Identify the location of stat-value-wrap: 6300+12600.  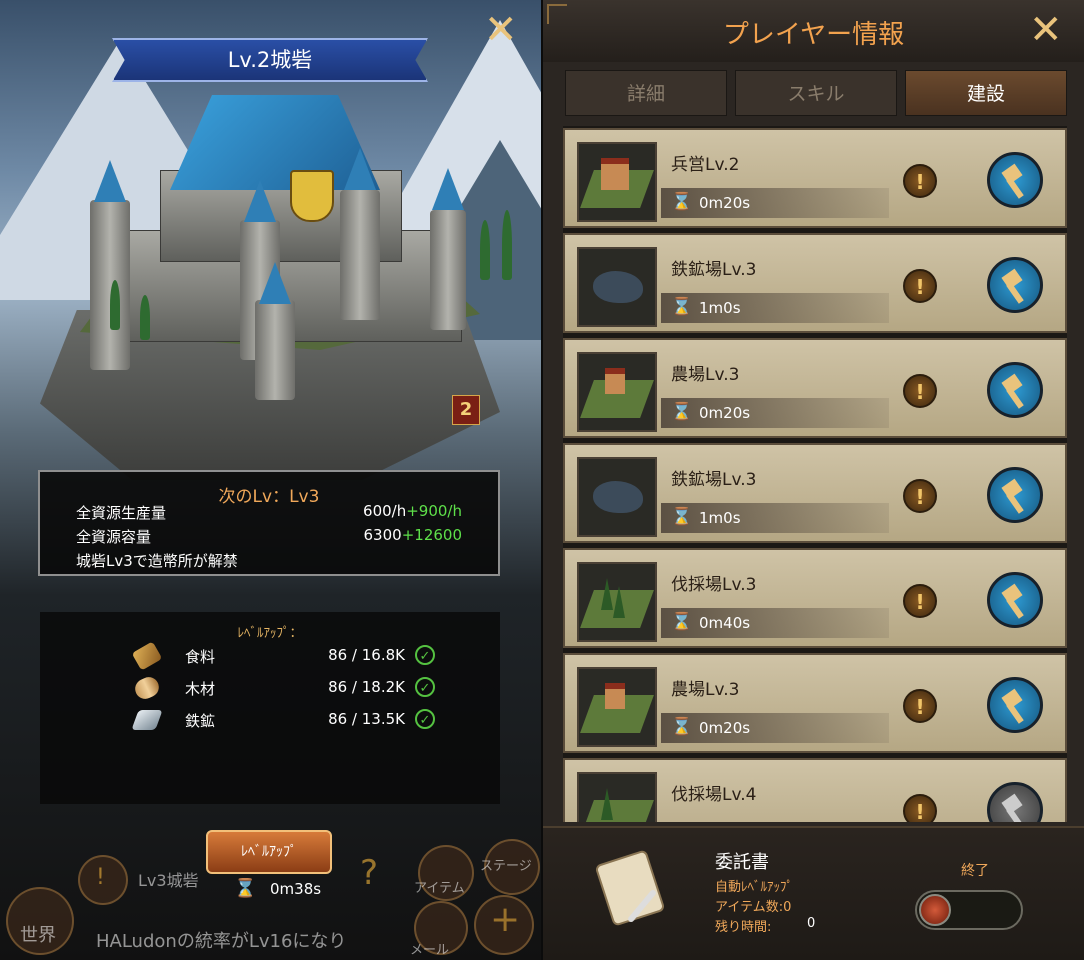
(413, 536).